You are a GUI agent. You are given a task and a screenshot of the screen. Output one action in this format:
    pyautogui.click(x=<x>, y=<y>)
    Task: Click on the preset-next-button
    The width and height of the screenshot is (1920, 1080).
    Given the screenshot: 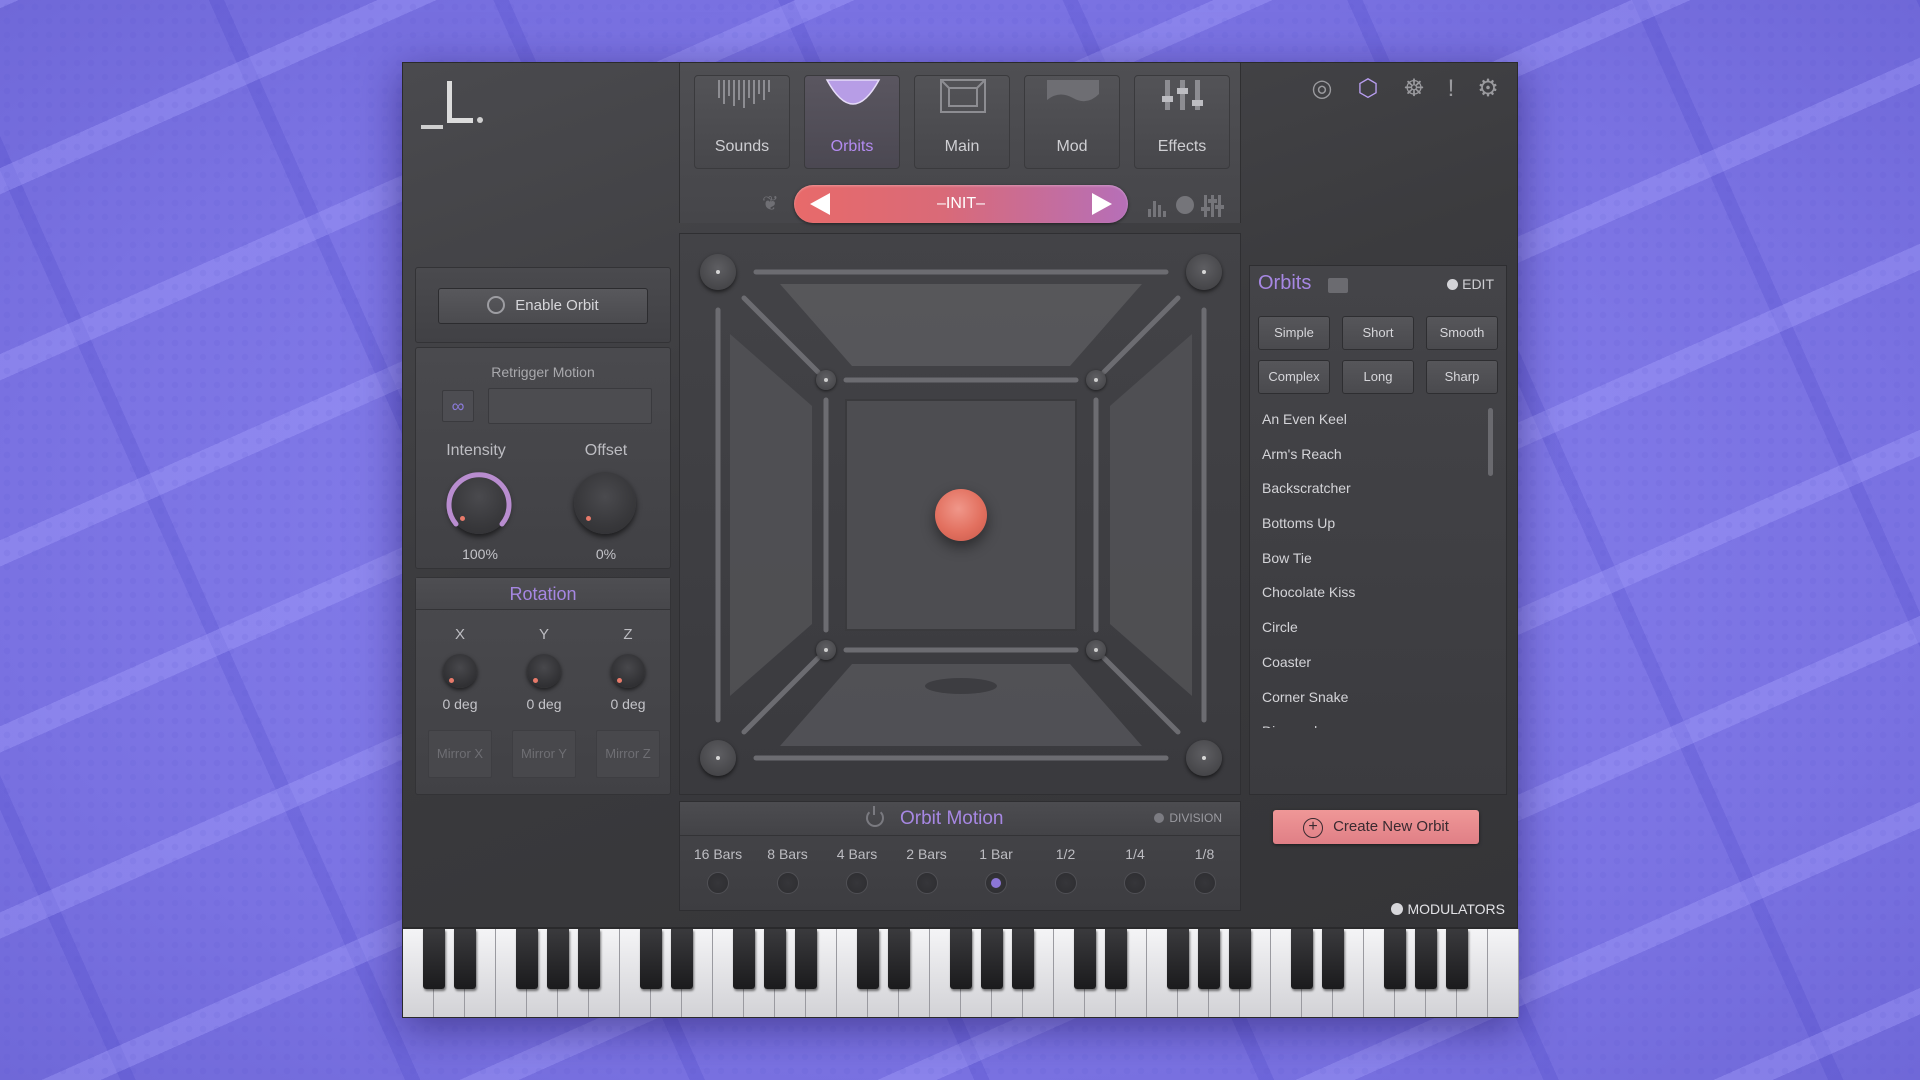 What is the action you would take?
    pyautogui.click(x=1102, y=204)
    